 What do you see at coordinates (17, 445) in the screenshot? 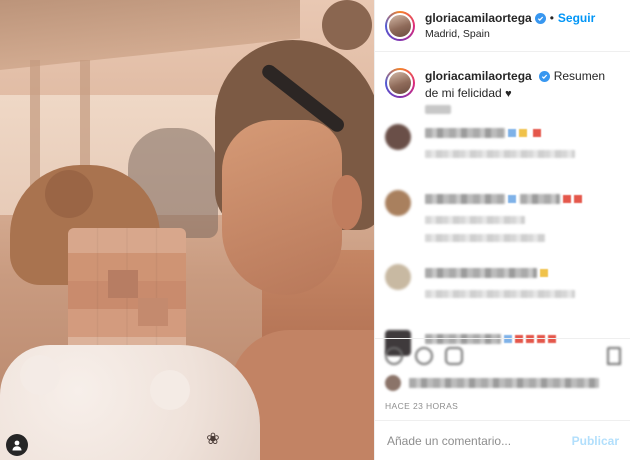
I see `user-tag-icon` at bounding box center [17, 445].